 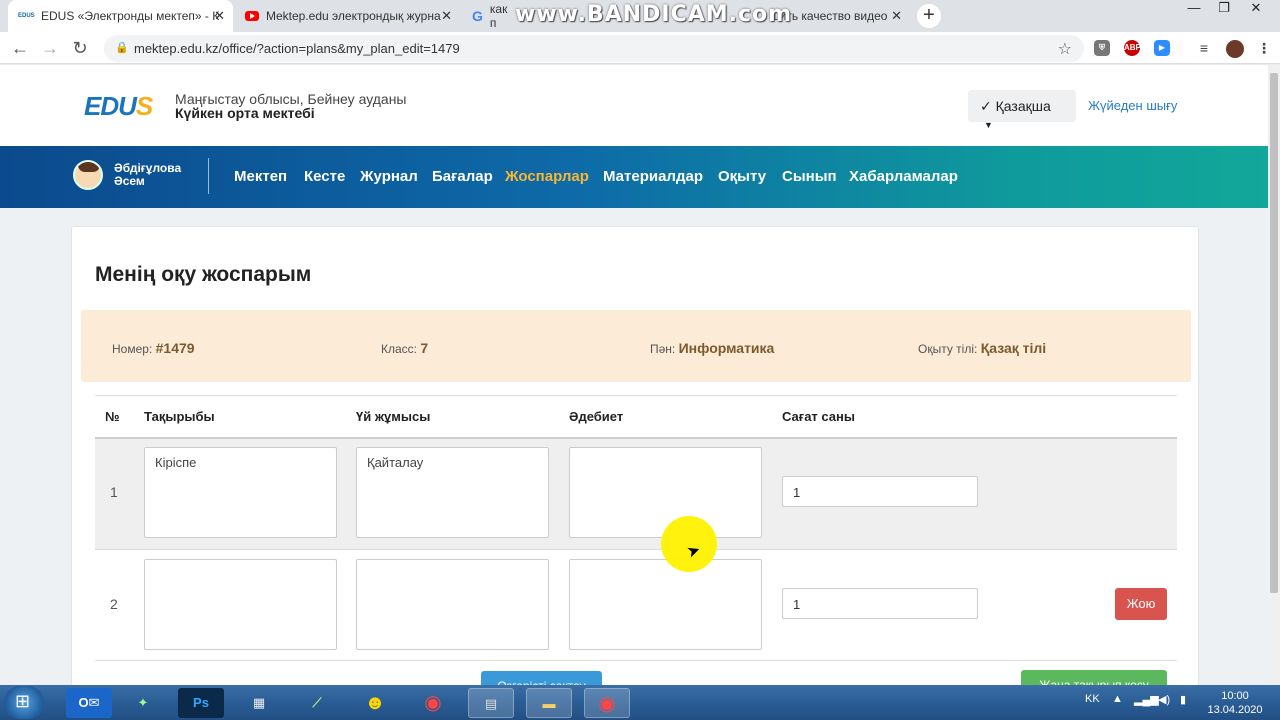 What do you see at coordinates (1013, 348) in the screenshot?
I see `lang-value: Қазақ тілі` at bounding box center [1013, 348].